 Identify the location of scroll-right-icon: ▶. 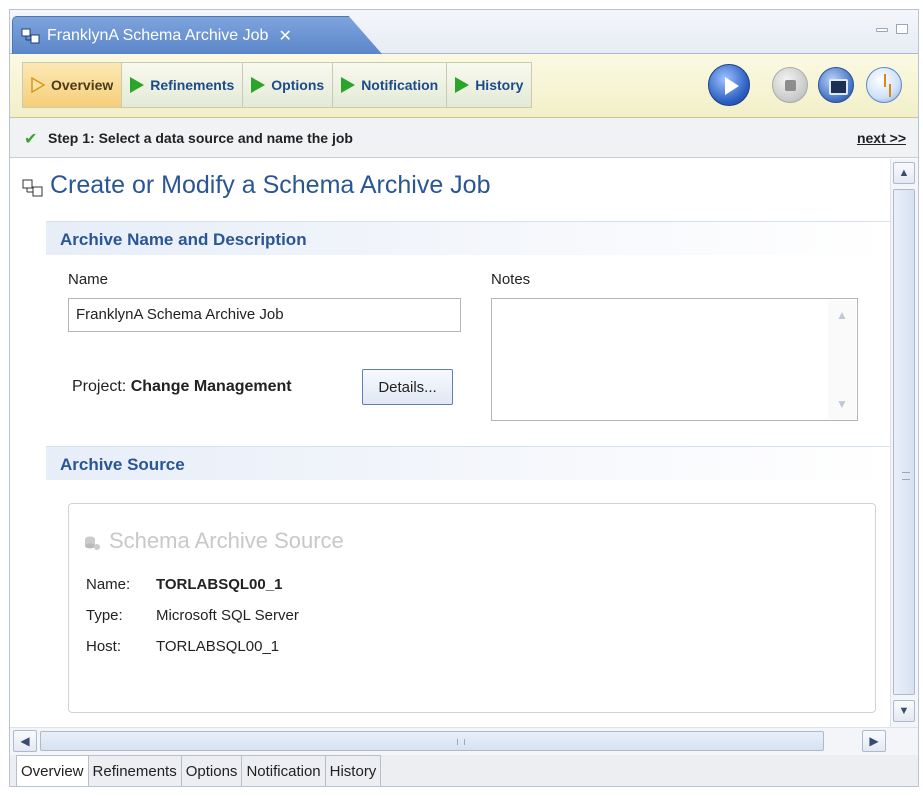
(874, 741).